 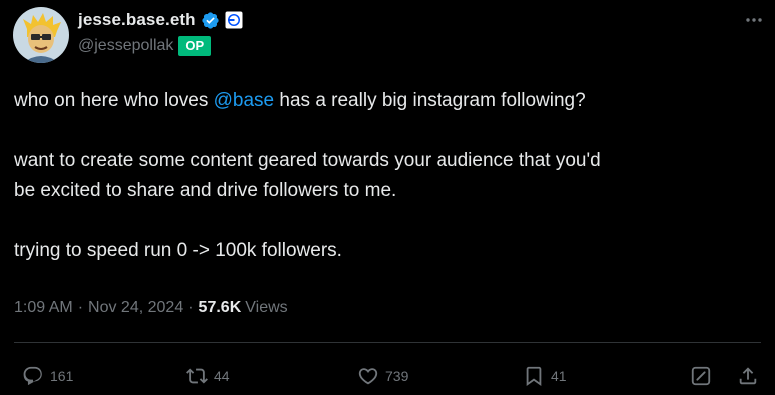 I want to click on verified-badge-icon, so click(x=210, y=20).